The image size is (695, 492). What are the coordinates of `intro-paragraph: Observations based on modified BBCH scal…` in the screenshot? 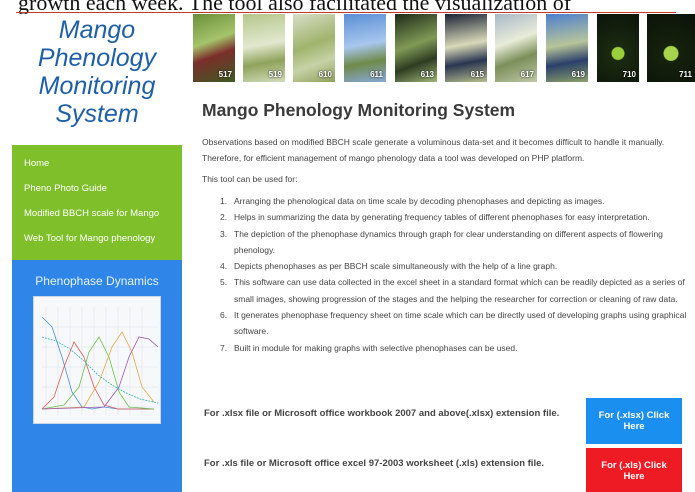 It's located at (433, 150).